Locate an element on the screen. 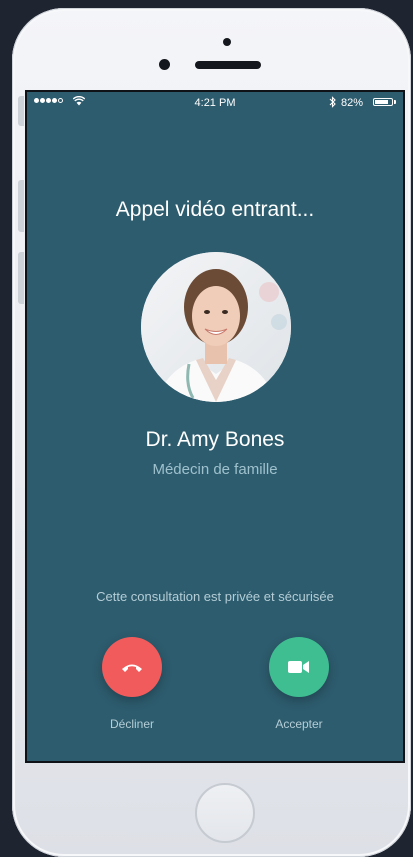 This screenshot has height=857, width=413. decline-call-button is located at coordinates (132, 667).